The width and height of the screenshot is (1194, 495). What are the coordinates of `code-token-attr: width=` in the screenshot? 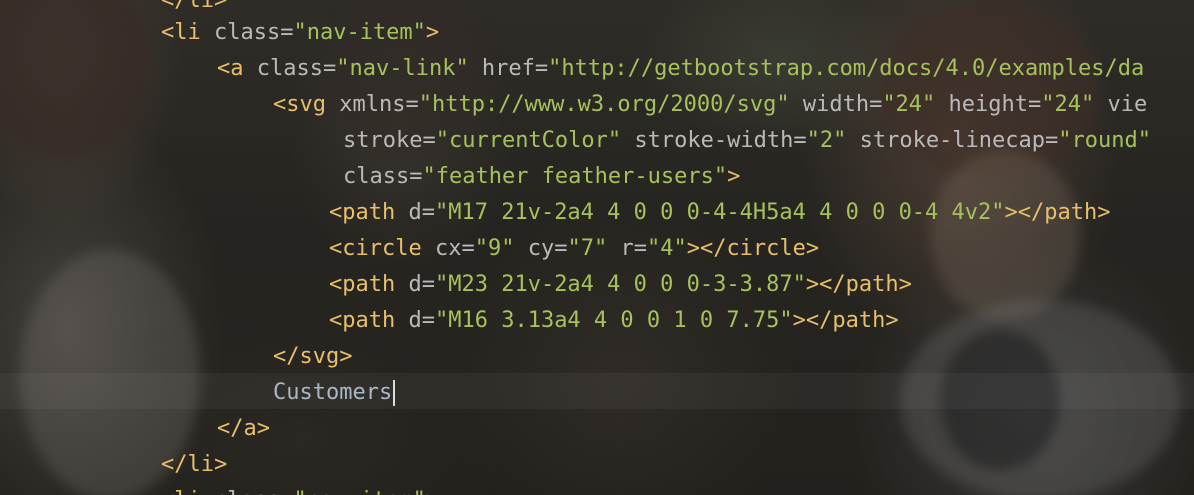 It's located at (836, 104).